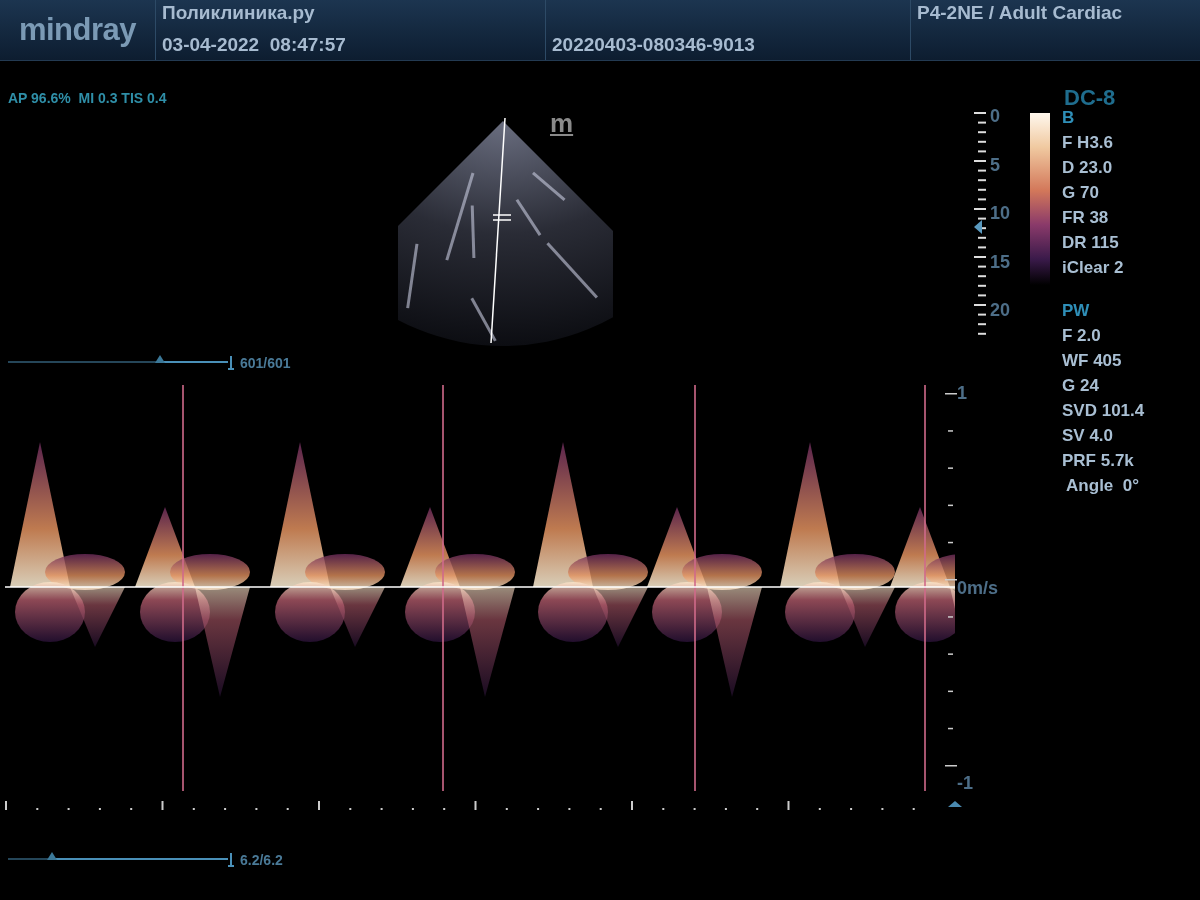 Image resolution: width=1200 pixels, height=900 pixels. Describe the element at coordinates (1081, 386) in the screenshot. I see `parameter-value: G 24` at that location.